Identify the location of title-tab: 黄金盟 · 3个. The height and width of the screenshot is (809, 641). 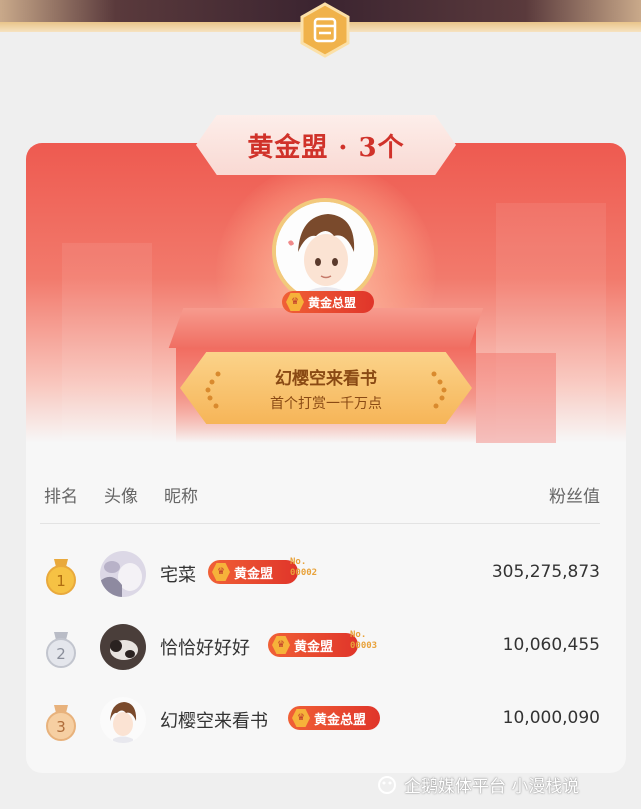
(326, 145).